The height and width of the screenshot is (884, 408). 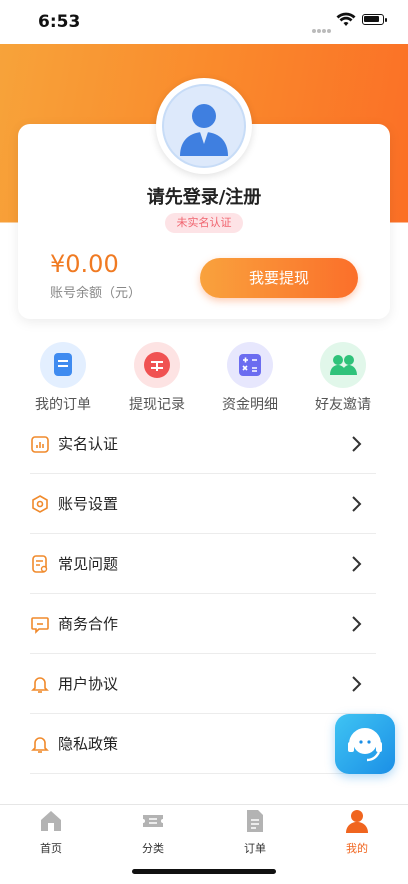 What do you see at coordinates (40, 444) in the screenshot?
I see `chart-icon` at bounding box center [40, 444].